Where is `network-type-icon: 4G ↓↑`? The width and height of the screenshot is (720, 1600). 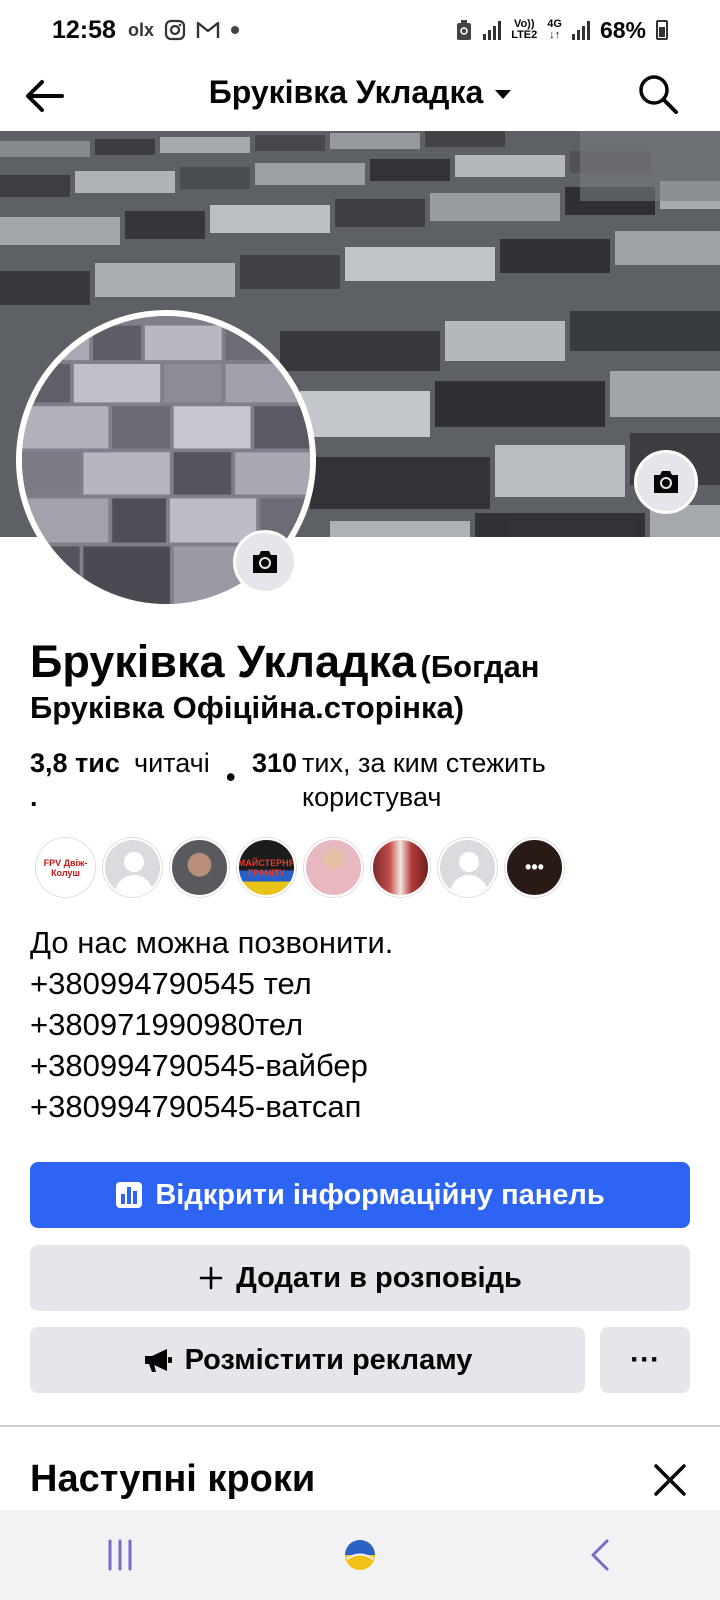
network-type-icon: 4G ↓↑ is located at coordinates (554, 29).